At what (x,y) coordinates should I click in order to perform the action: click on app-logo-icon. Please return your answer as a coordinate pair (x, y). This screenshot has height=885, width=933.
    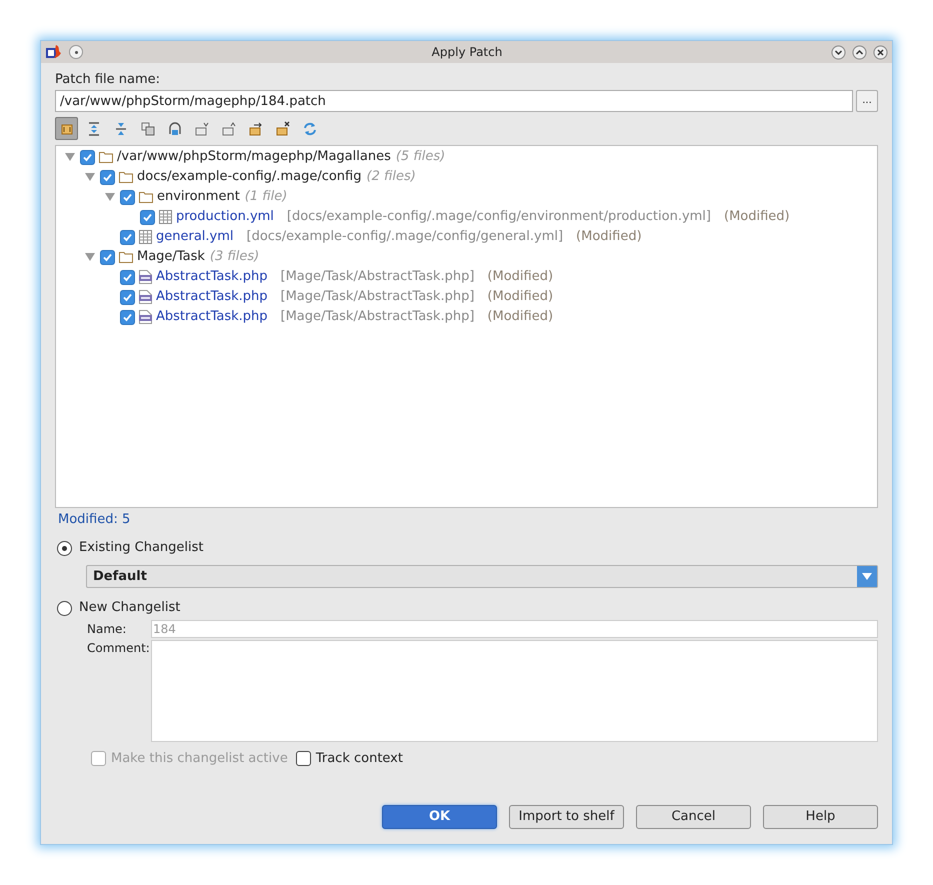
    Looking at the image, I should click on (54, 52).